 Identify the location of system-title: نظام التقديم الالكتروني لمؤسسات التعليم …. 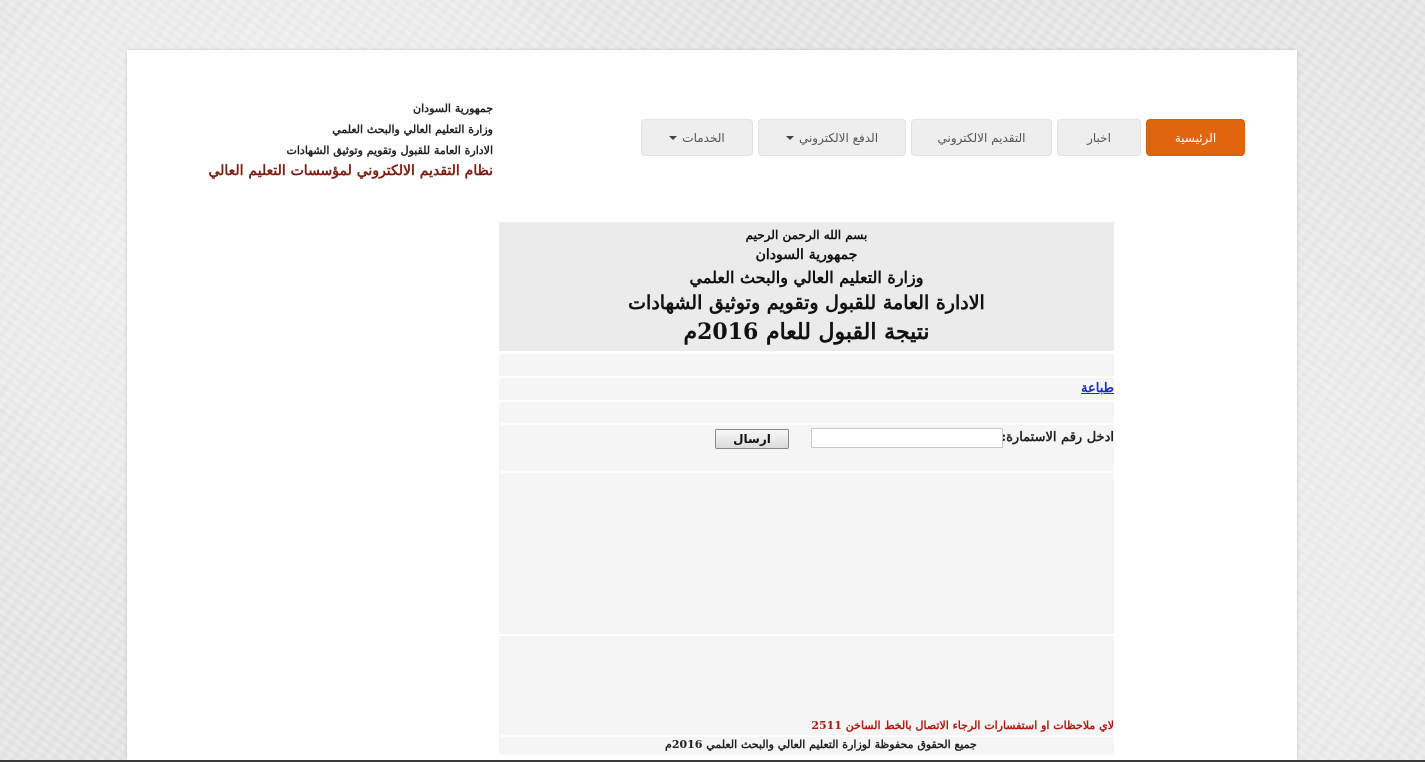
(350, 171).